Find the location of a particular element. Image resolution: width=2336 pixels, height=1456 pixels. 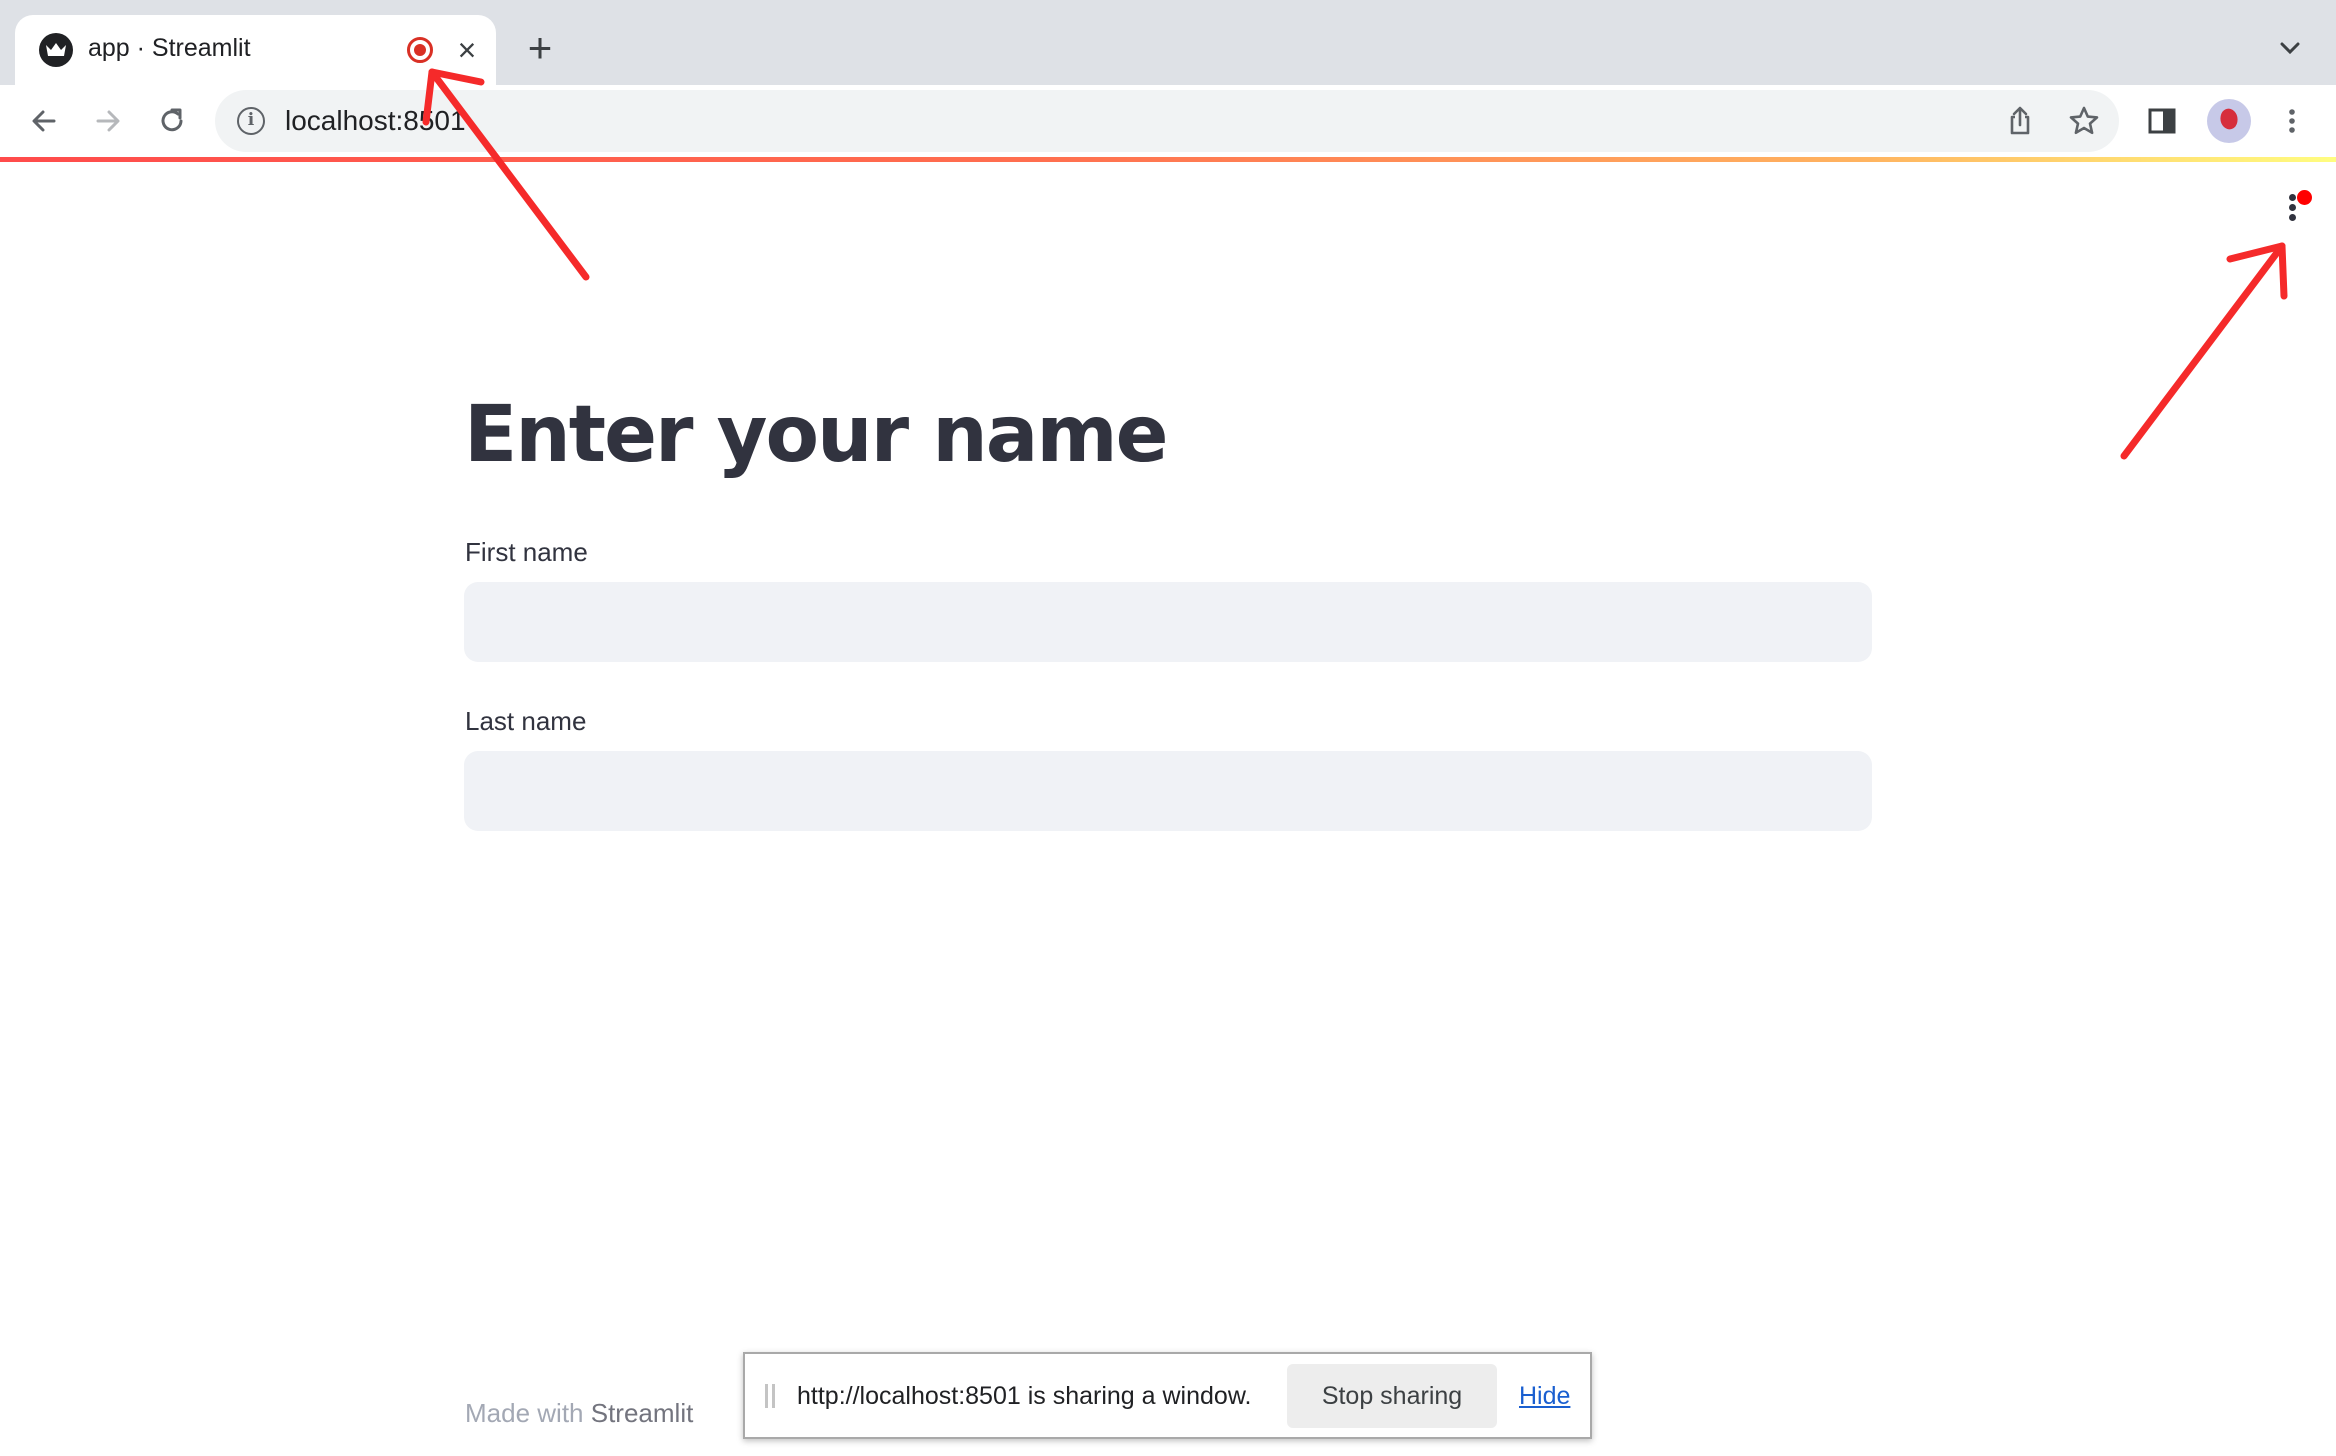

star-icon is located at coordinates (2084, 121).